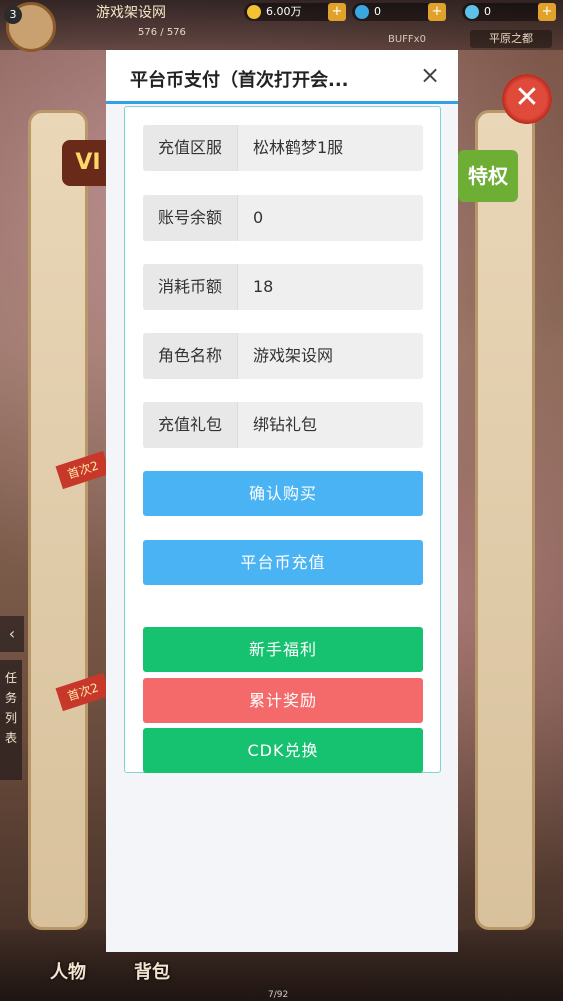 This screenshot has width=563, height=1001. Describe the element at coordinates (263, 286) in the screenshot. I see `field-value: 18` at that location.